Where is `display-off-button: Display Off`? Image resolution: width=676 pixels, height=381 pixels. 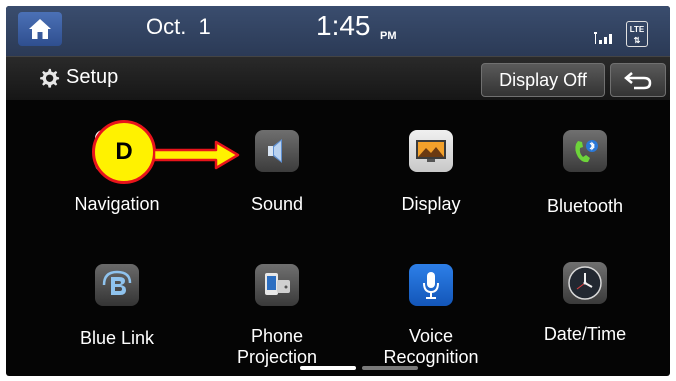
display-off-button: Display Off is located at coordinates (543, 80).